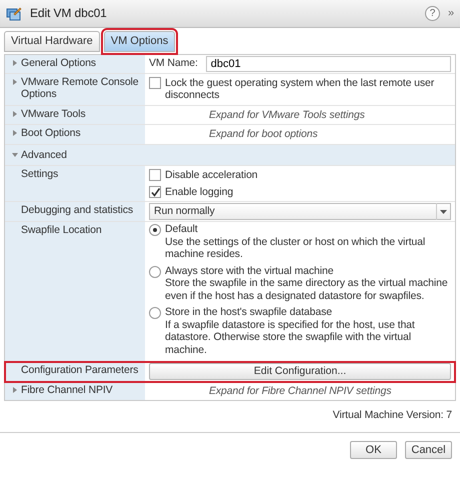  I want to click on vm-icon, so click(14, 14).